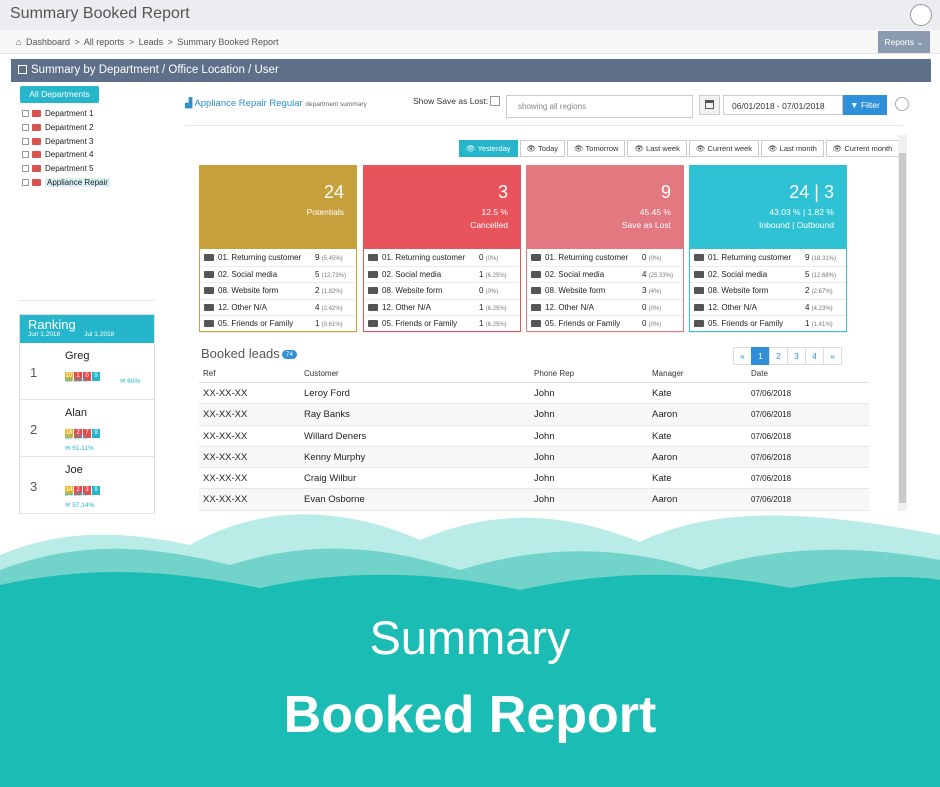 This screenshot has height=787, width=940. I want to click on summary-card-value: 24 | 3, so click(811, 192).